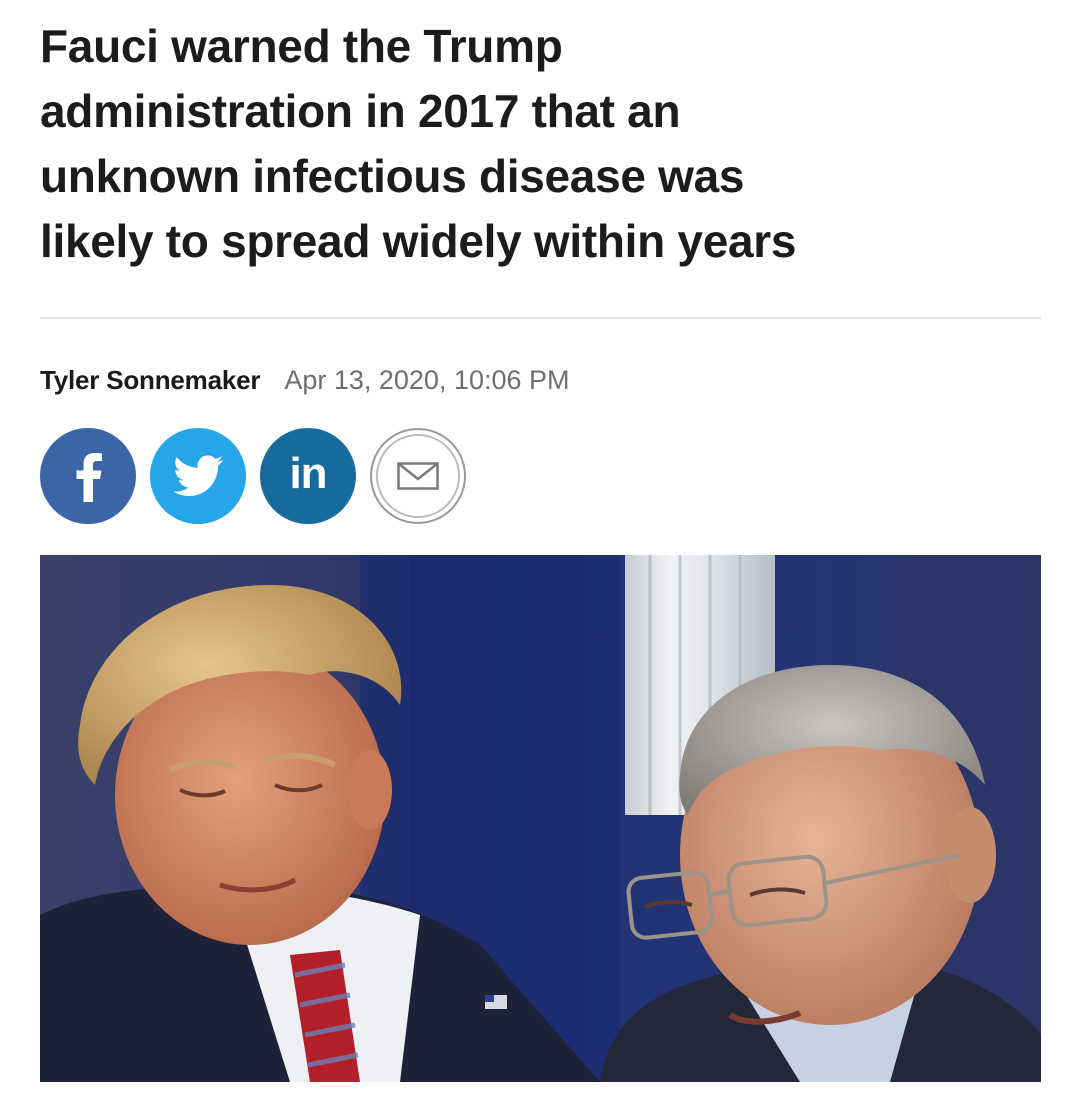  I want to click on linkedin-icon: in, so click(308, 473).